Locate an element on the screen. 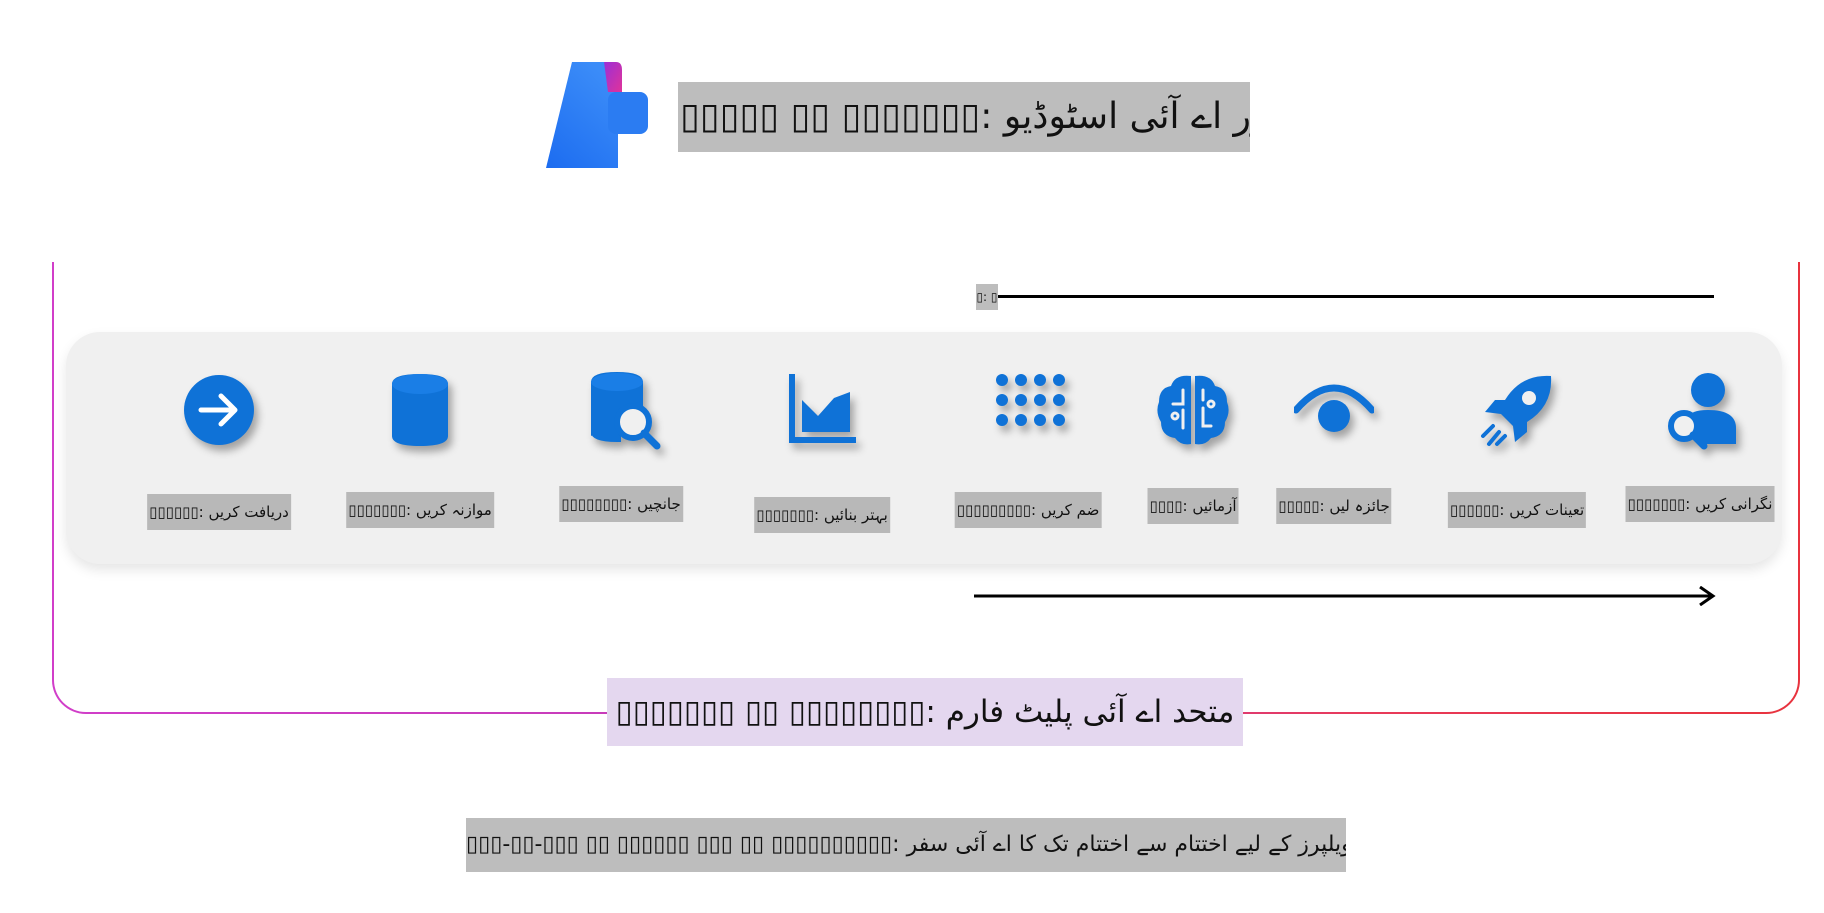 The image size is (1824, 913). person-search-icon is located at coordinates (1702, 411).